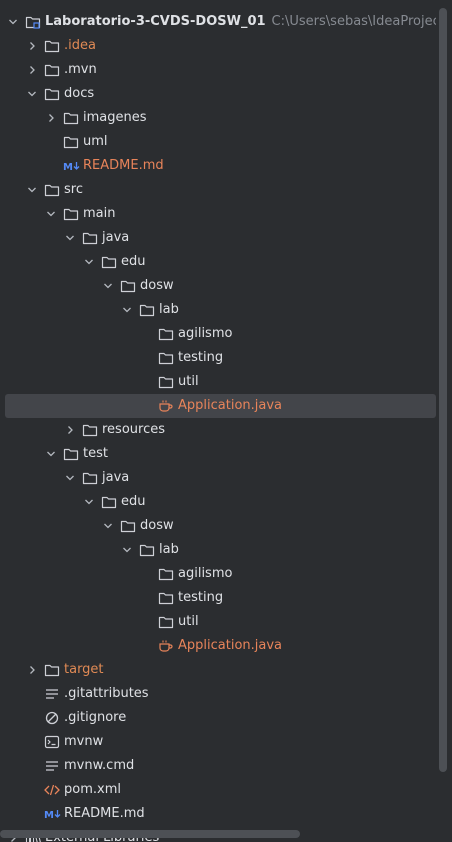 This screenshot has width=452, height=842. I want to click on tree-item-text: README.md, so click(104, 813).